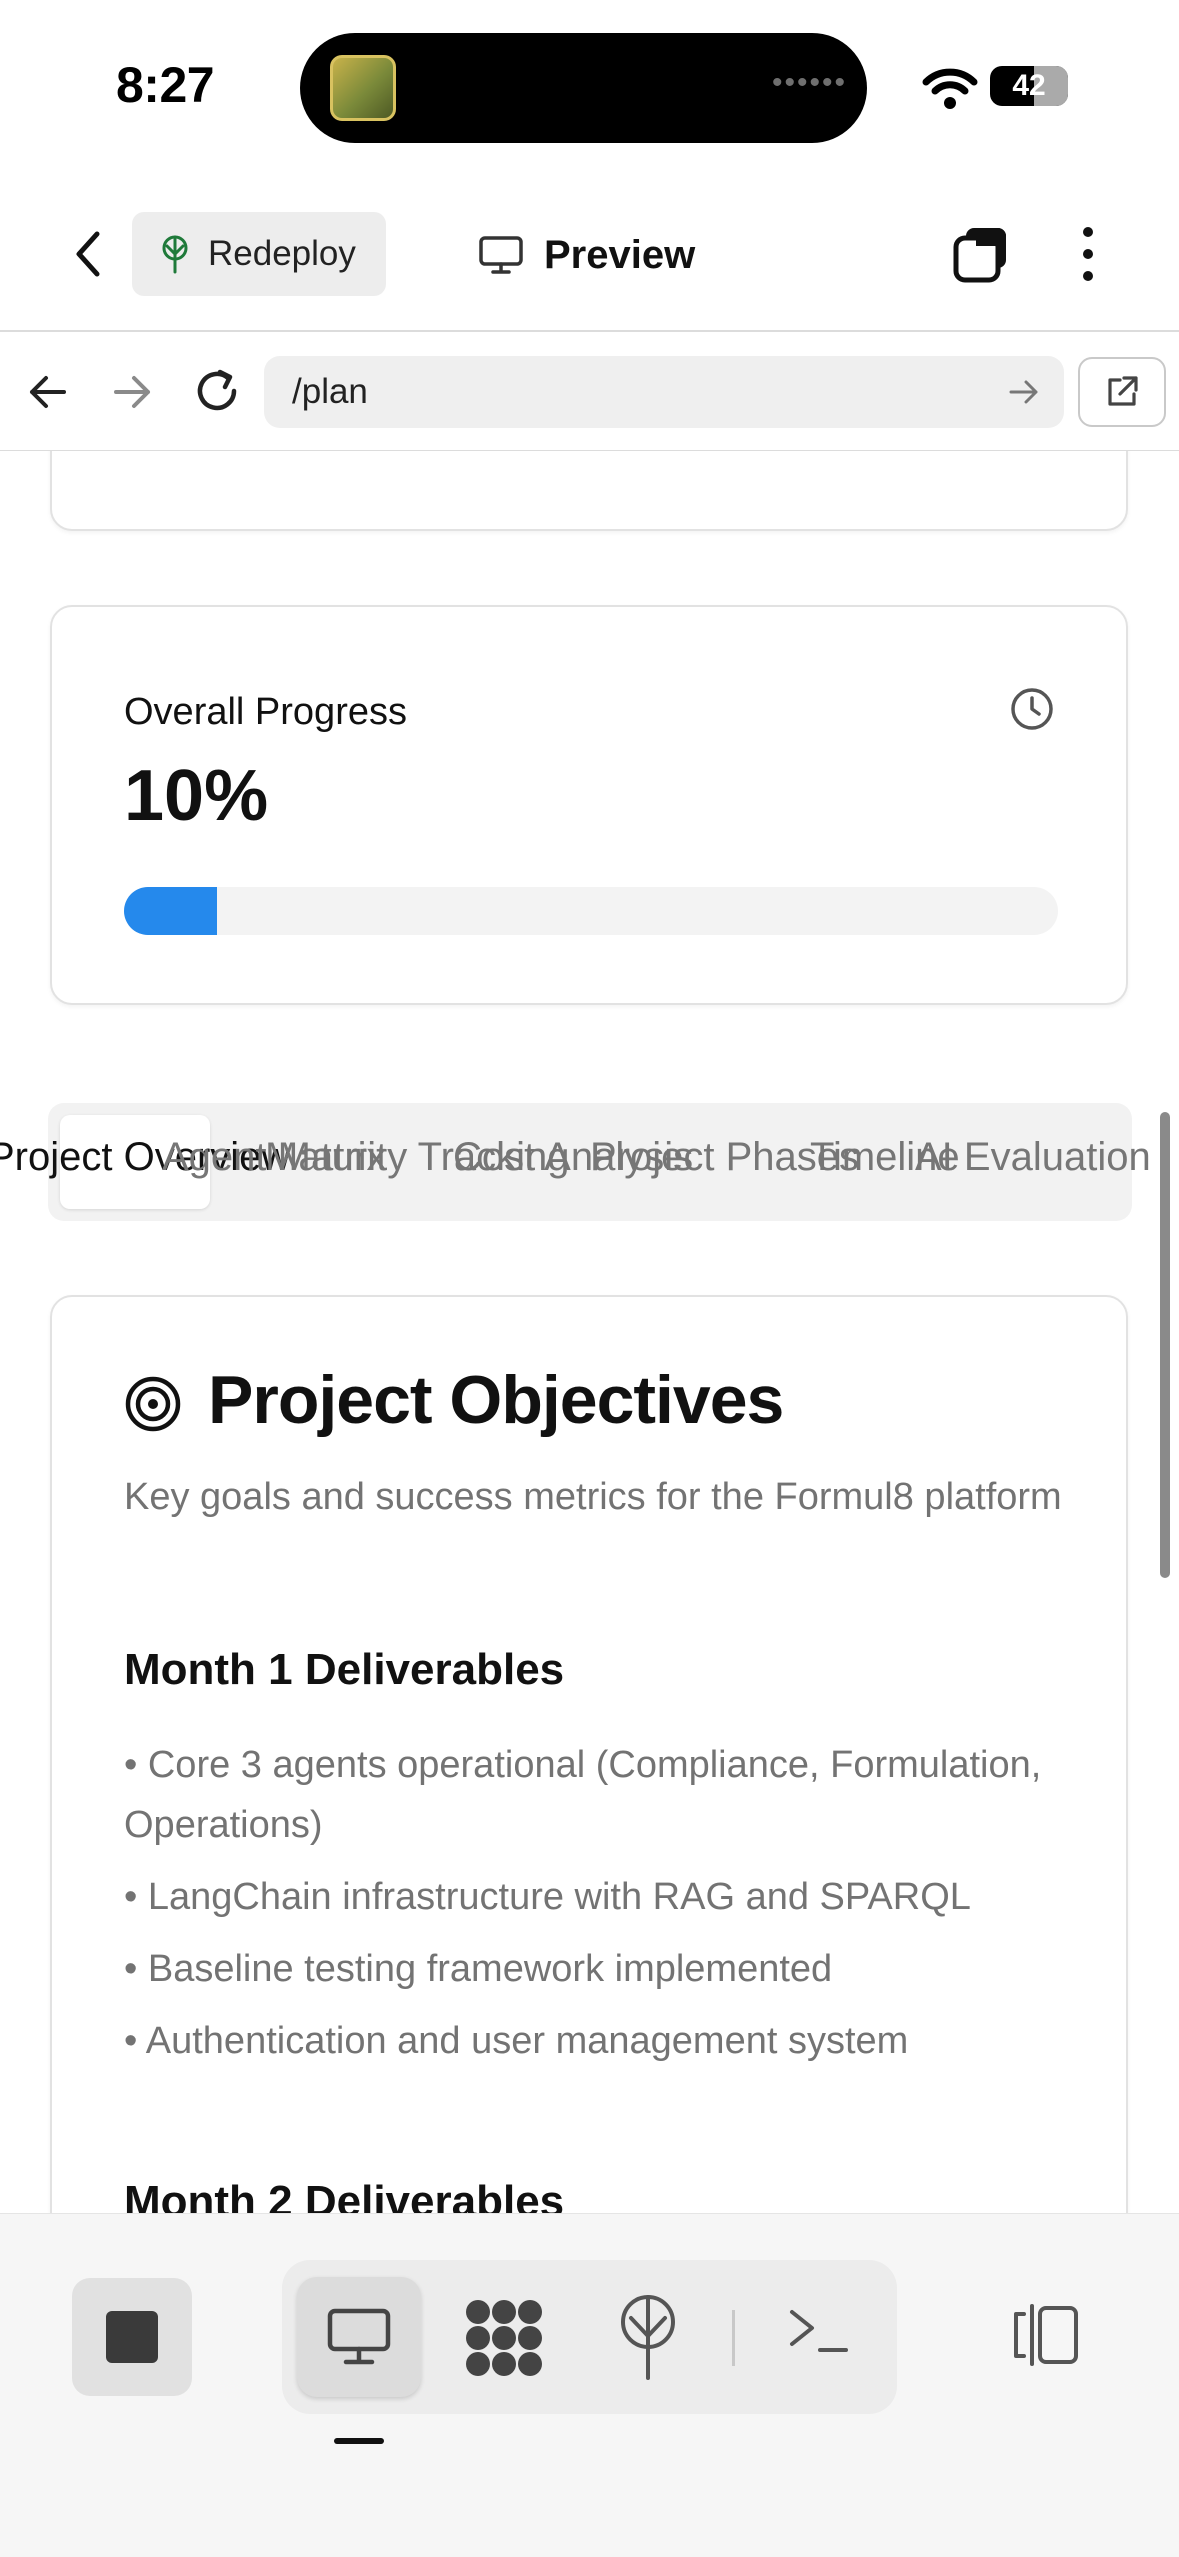 The height and width of the screenshot is (2557, 1179). What do you see at coordinates (1033, 1157) in the screenshot?
I see `tab-ai-evaluation: AI Evaluation` at bounding box center [1033, 1157].